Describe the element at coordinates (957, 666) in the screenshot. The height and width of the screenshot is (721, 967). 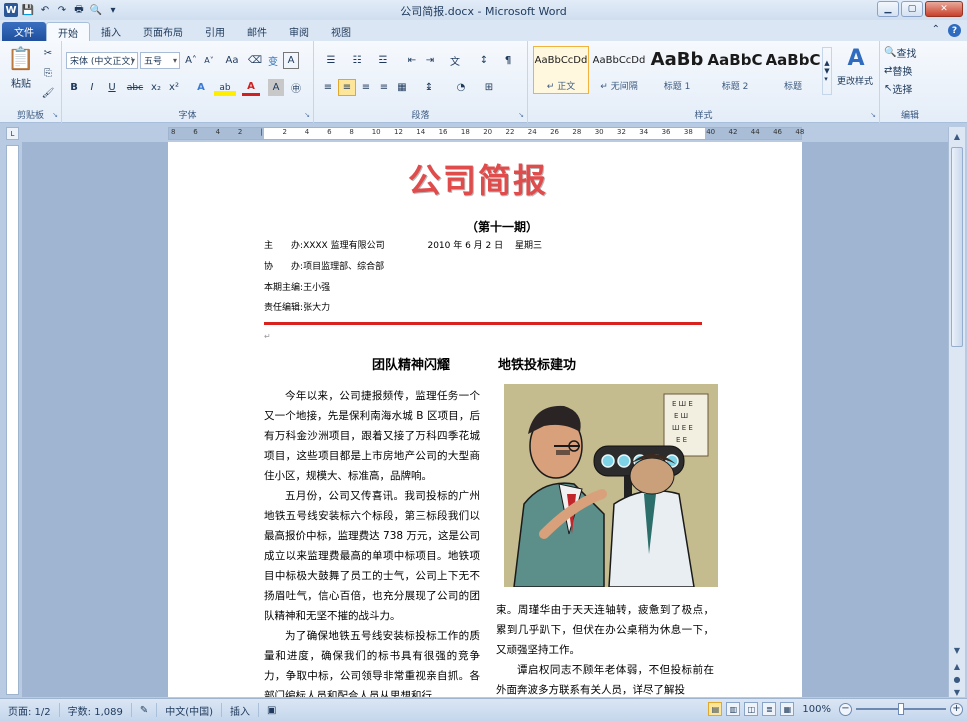
I see `previous-page-icon: ▲` at that location.